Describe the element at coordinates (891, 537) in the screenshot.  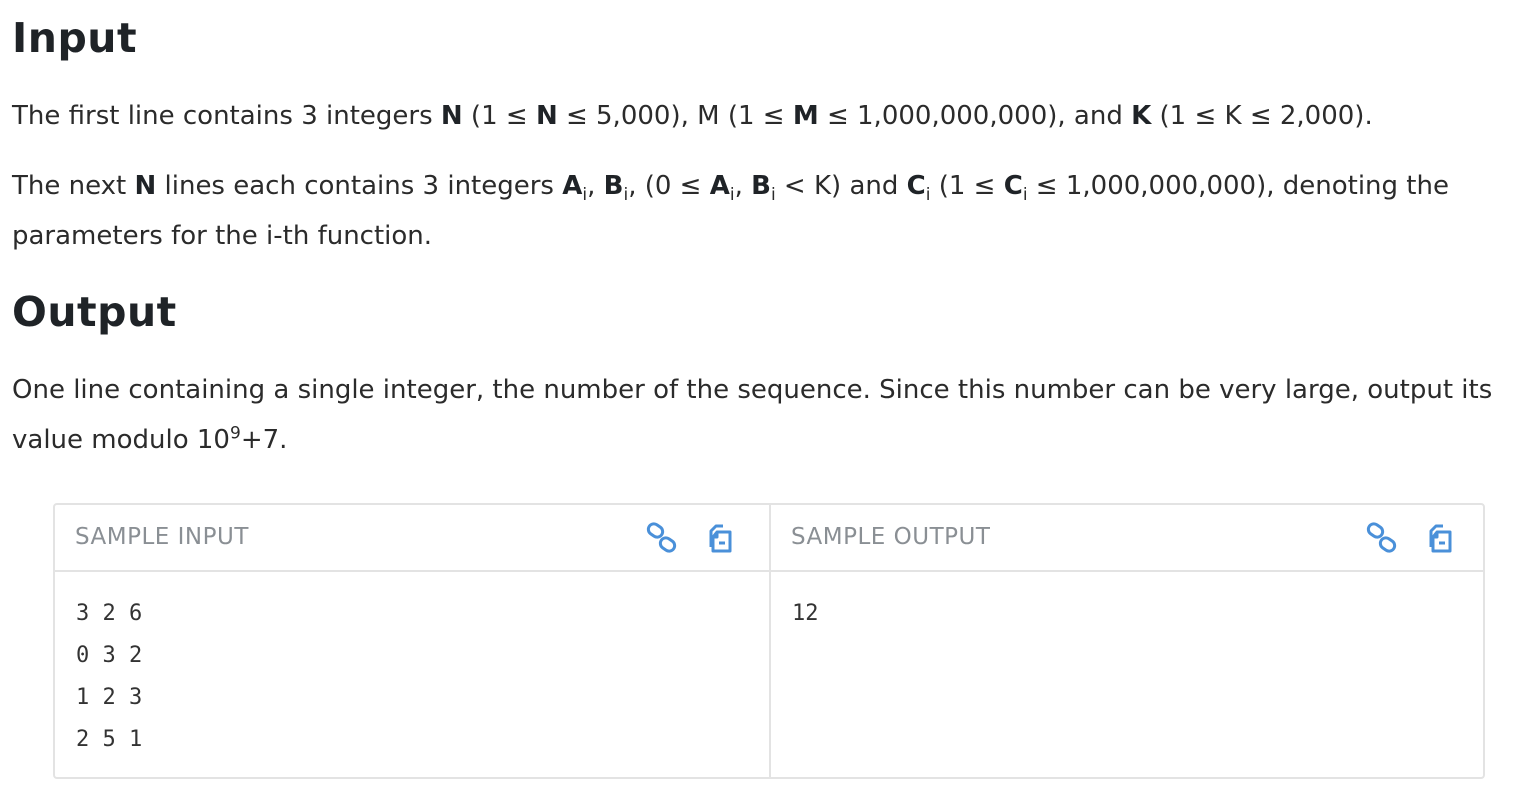
I see `sample-output-title: SAMPLE OUTPUT` at that location.